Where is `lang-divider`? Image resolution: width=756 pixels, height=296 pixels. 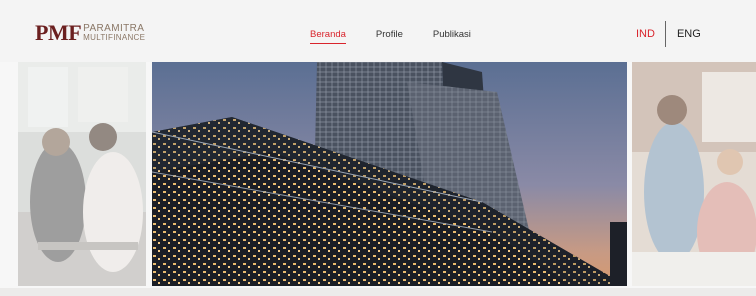
lang-divider is located at coordinates (665, 34).